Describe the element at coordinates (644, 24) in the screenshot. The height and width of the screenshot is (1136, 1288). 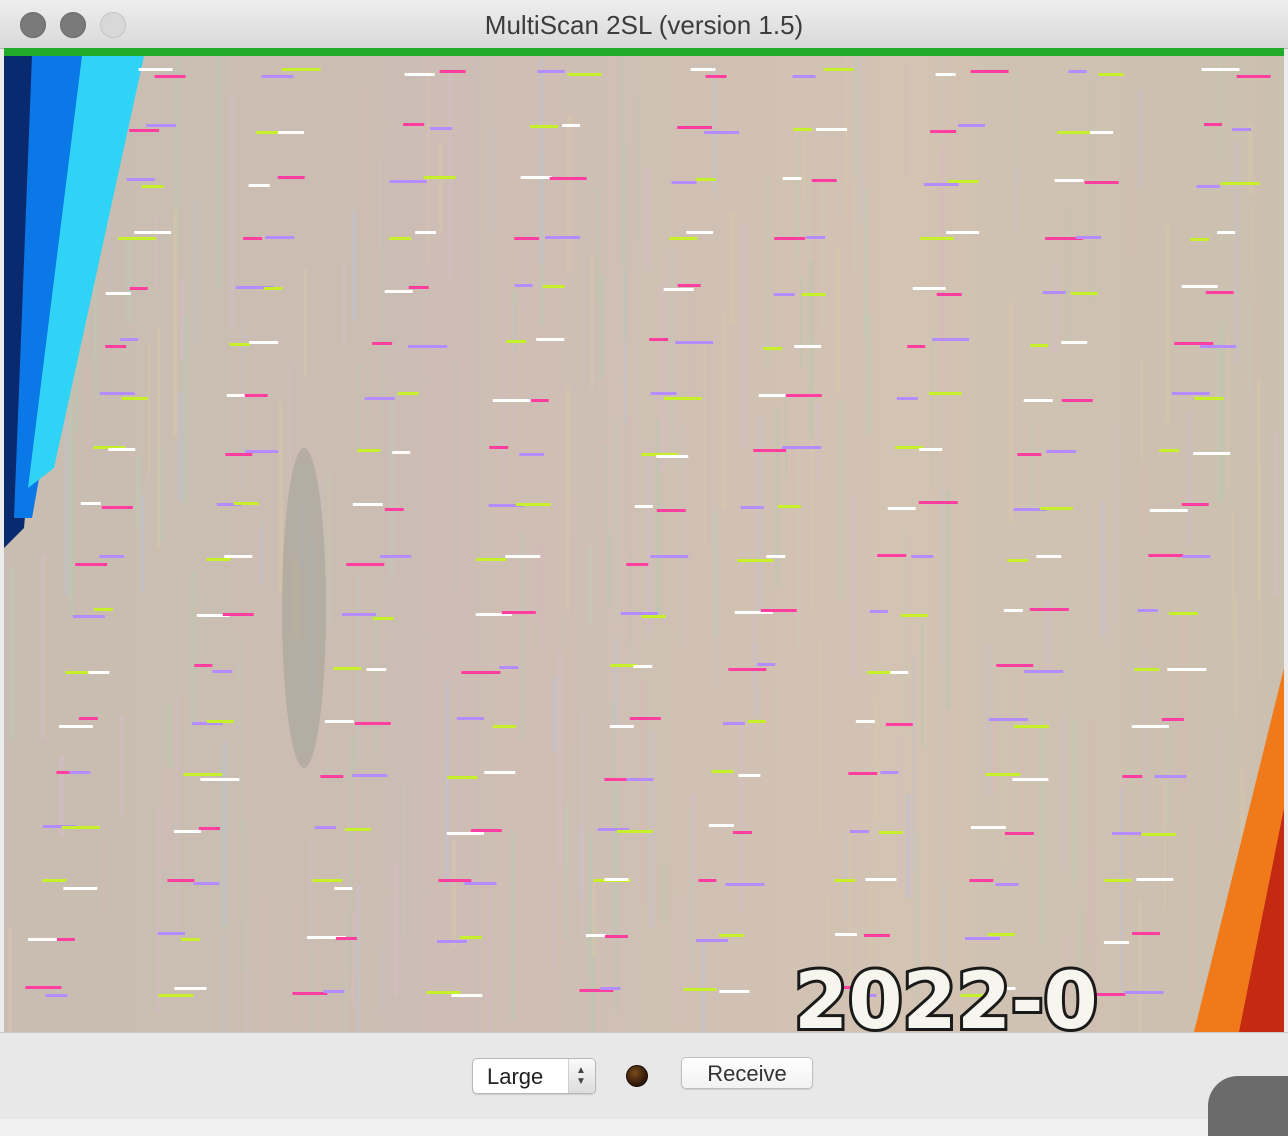
I see `title-bar: MultiScan 2SL (version 1.5)` at that location.